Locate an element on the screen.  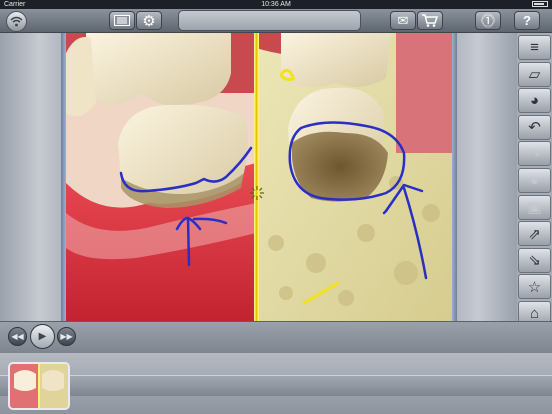
help-icon: ? is located at coordinates (527, 20).